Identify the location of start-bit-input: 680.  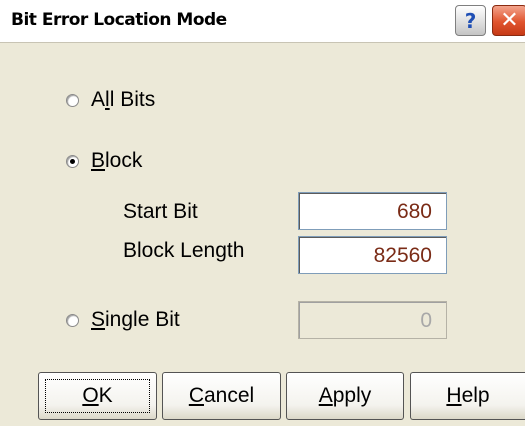
(372, 211).